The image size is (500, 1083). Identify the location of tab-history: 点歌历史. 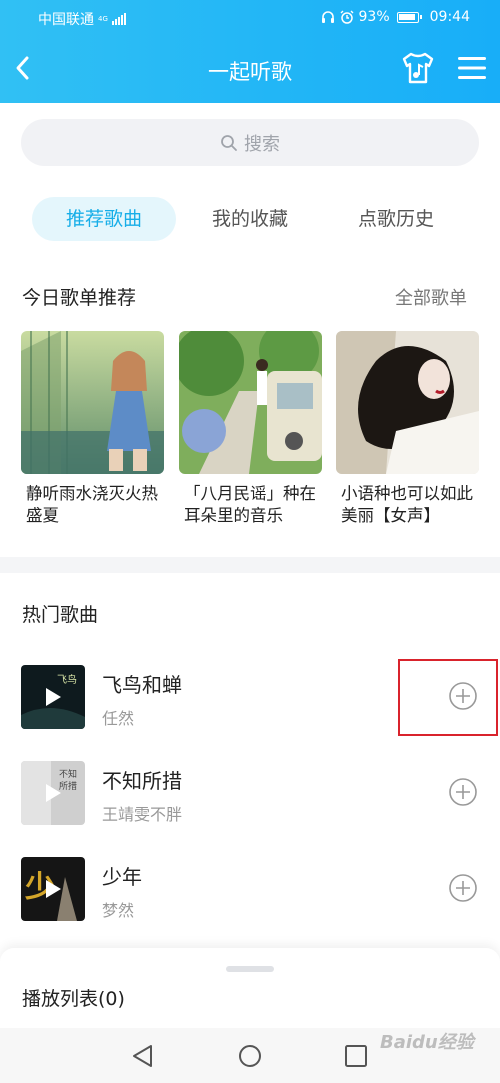
(396, 219).